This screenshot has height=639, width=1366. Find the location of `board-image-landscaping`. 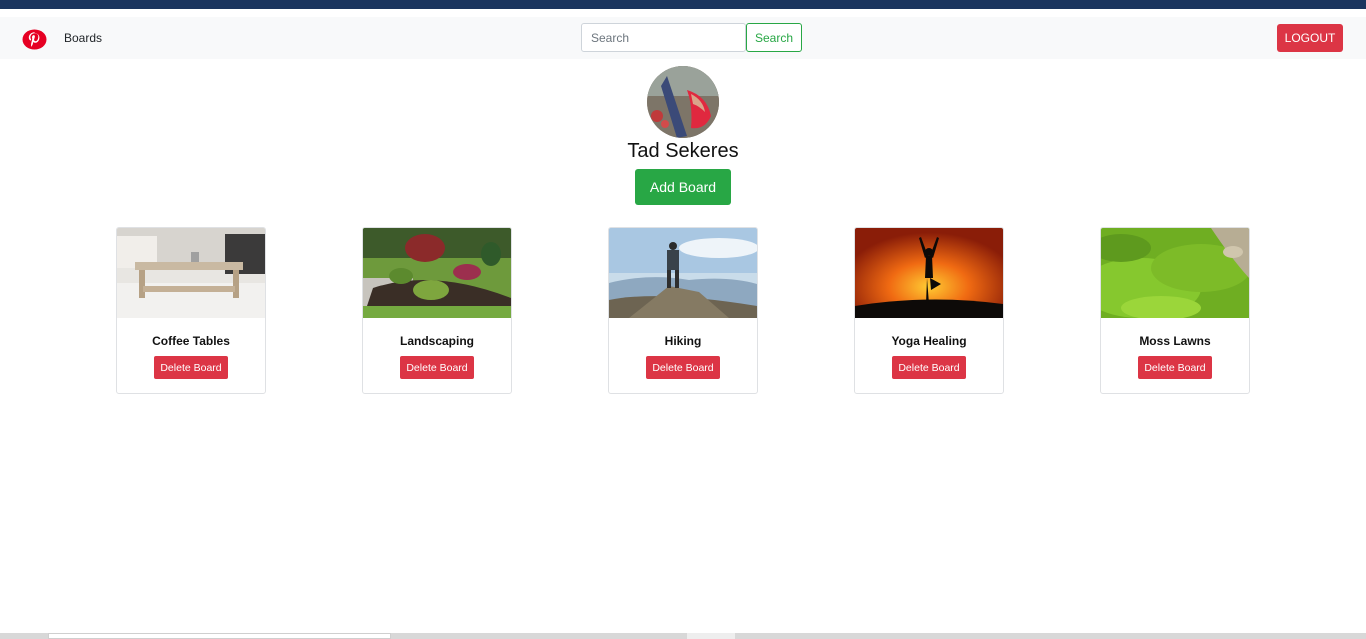

board-image-landscaping is located at coordinates (437, 273).